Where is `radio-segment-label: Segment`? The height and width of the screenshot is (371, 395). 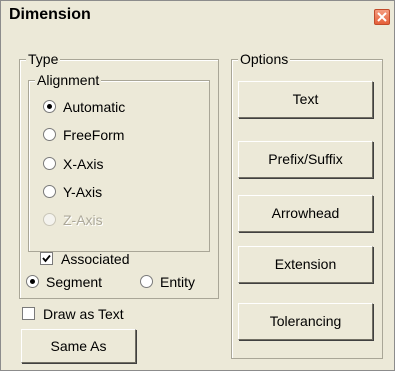 radio-segment-label: Segment is located at coordinates (74, 282).